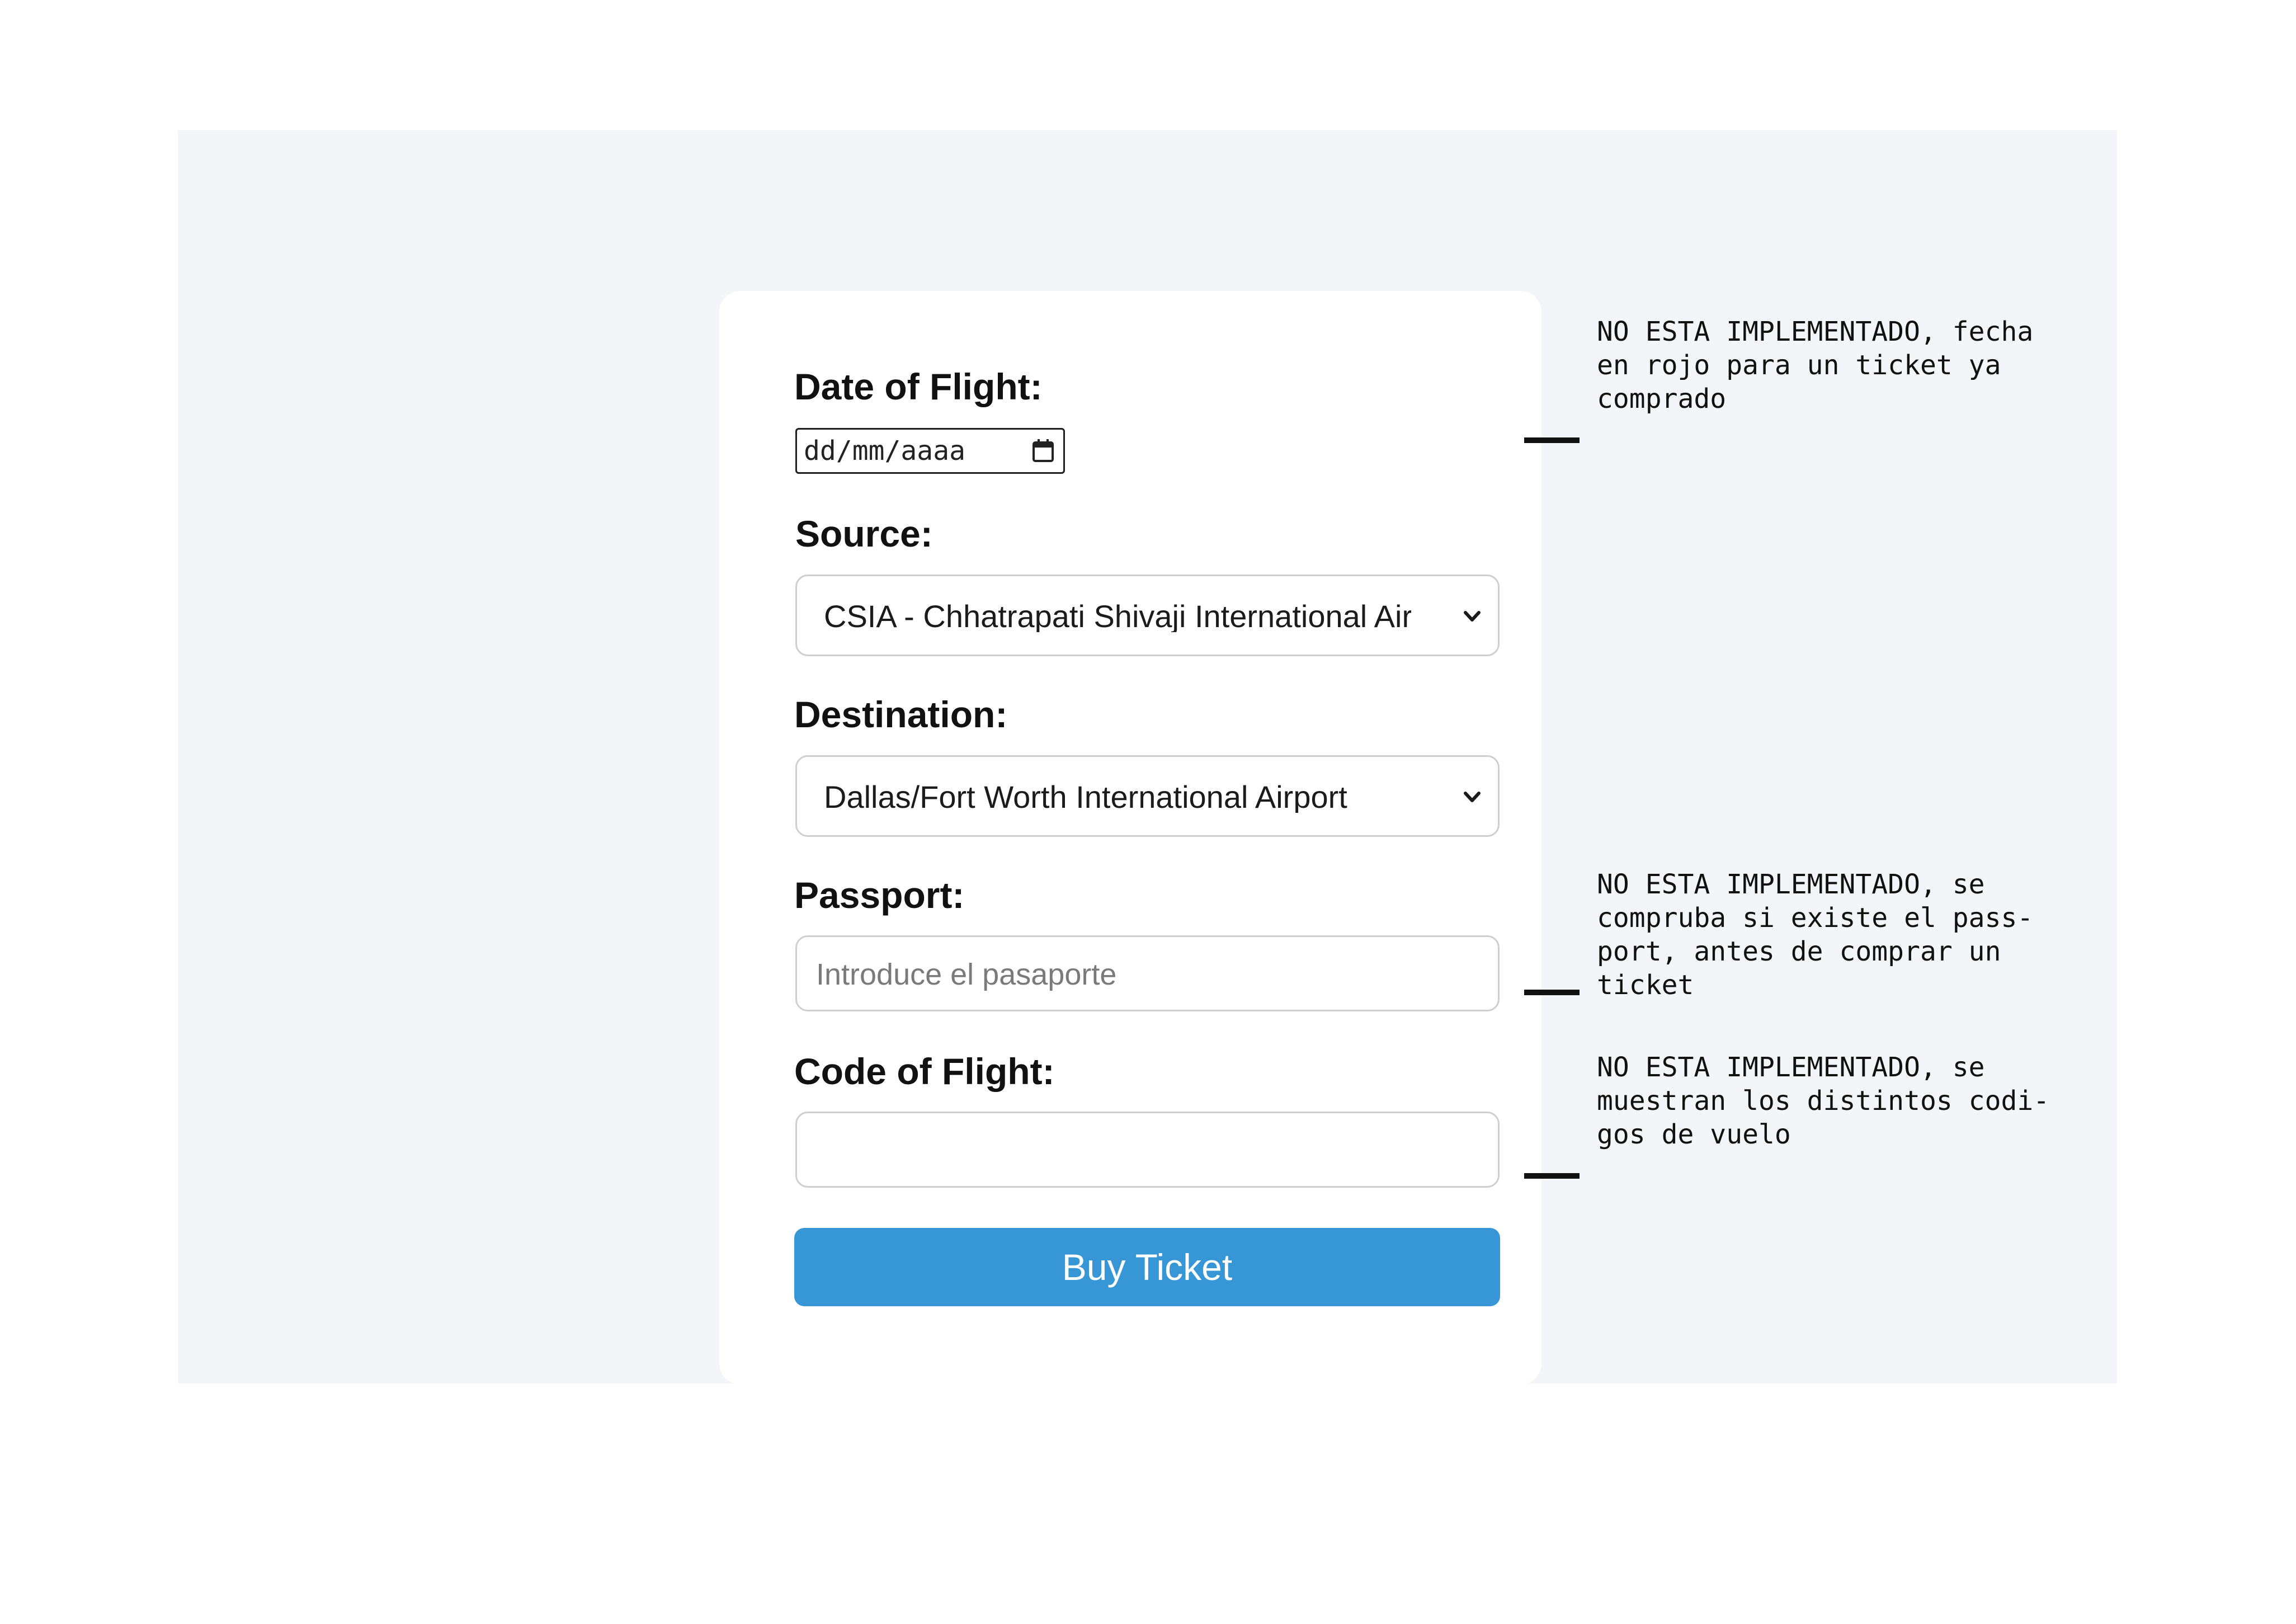 The height and width of the screenshot is (1624, 2296). Describe the element at coordinates (1799, 365) in the screenshot. I see `note-line: en rojo para un ticket ya` at that location.